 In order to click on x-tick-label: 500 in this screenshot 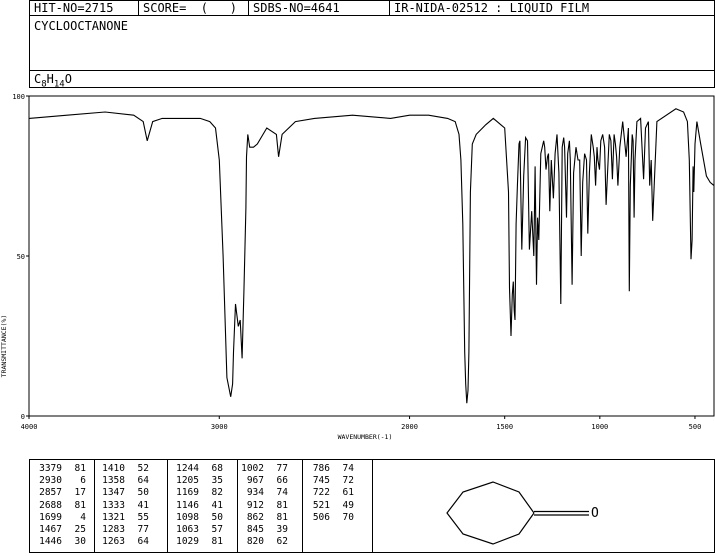, I will do `click(695, 427)`.